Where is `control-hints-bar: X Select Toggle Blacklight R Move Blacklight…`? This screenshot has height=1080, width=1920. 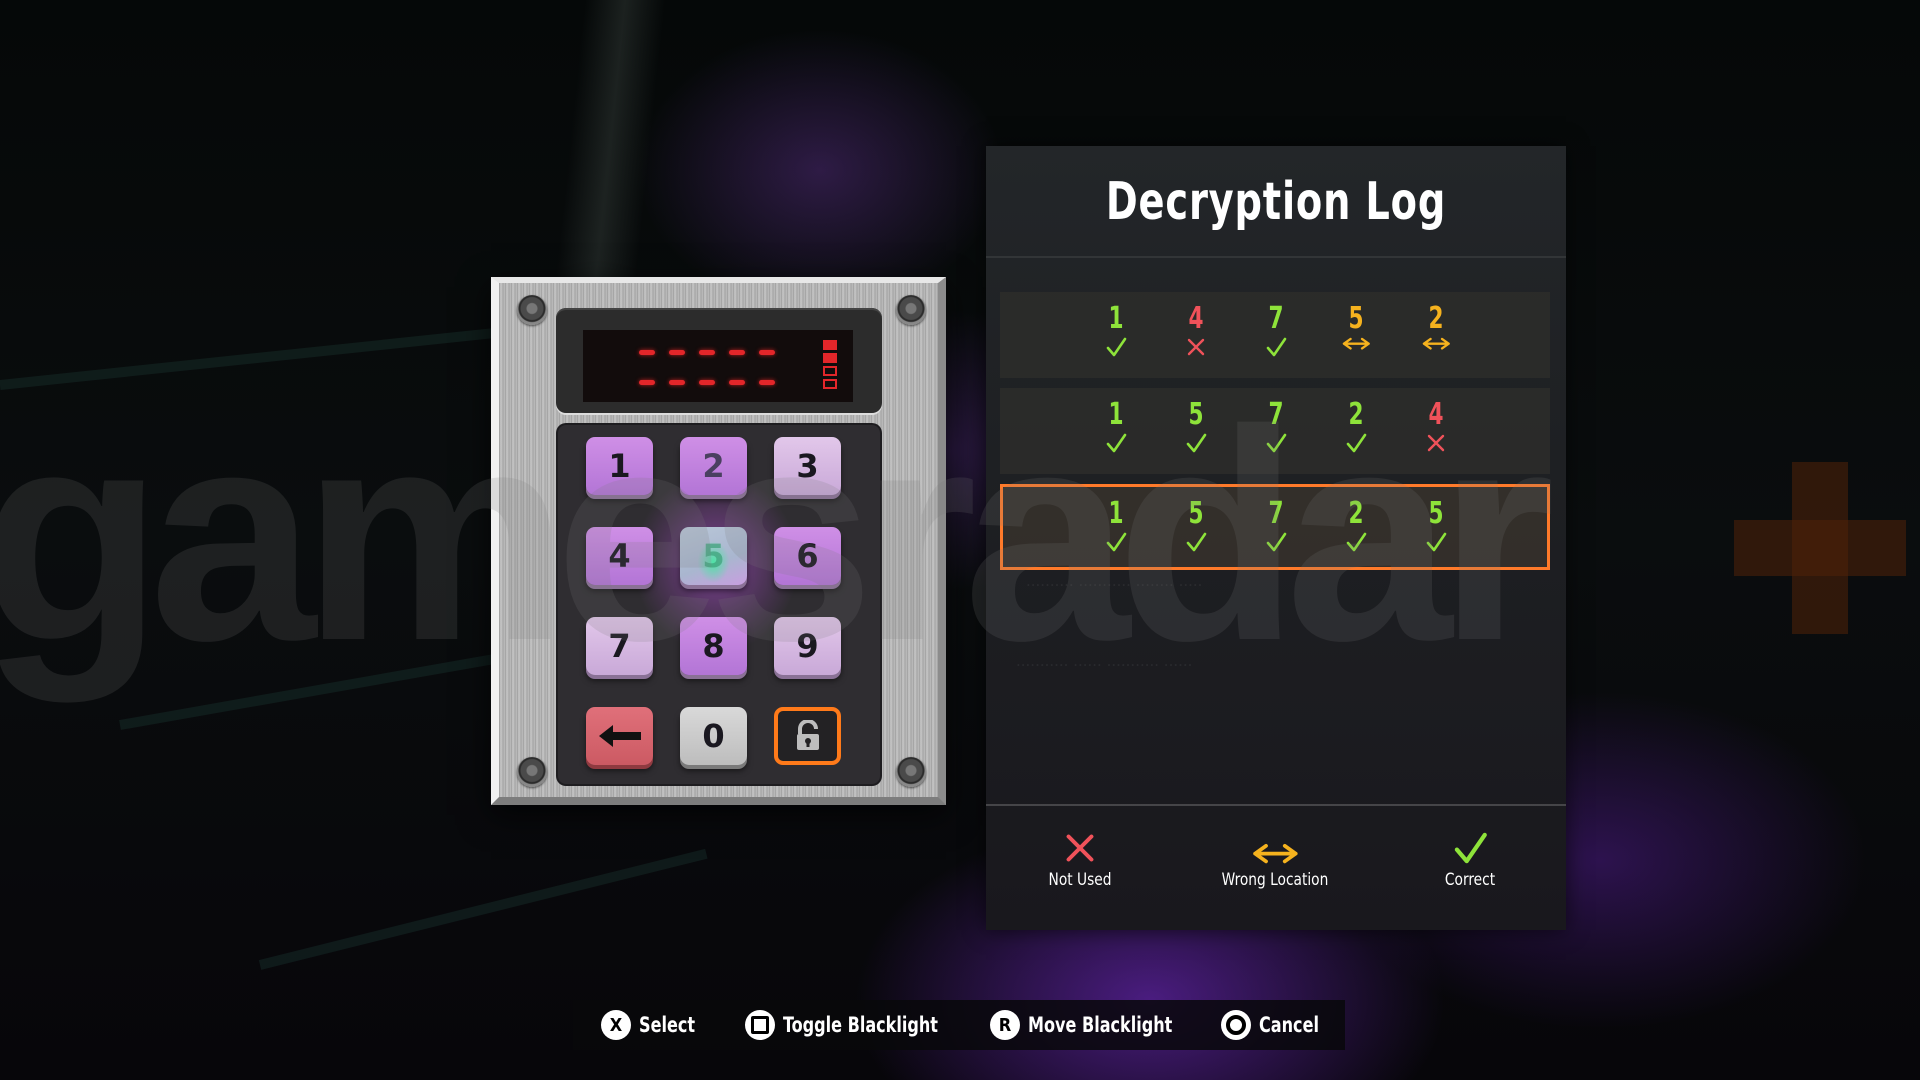 control-hints-bar: X Select Toggle Blacklight R Move Blacklight… is located at coordinates (959, 1025).